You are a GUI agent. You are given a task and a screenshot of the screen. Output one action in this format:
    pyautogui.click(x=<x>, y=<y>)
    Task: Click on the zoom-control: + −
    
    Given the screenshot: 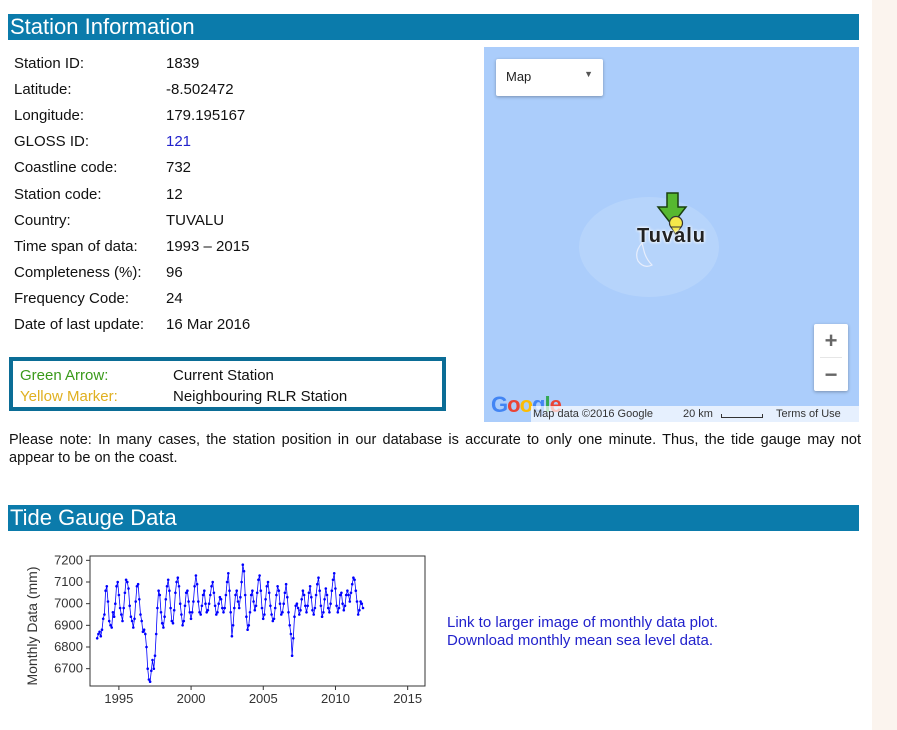 What is the action you would take?
    pyautogui.click(x=831, y=357)
    